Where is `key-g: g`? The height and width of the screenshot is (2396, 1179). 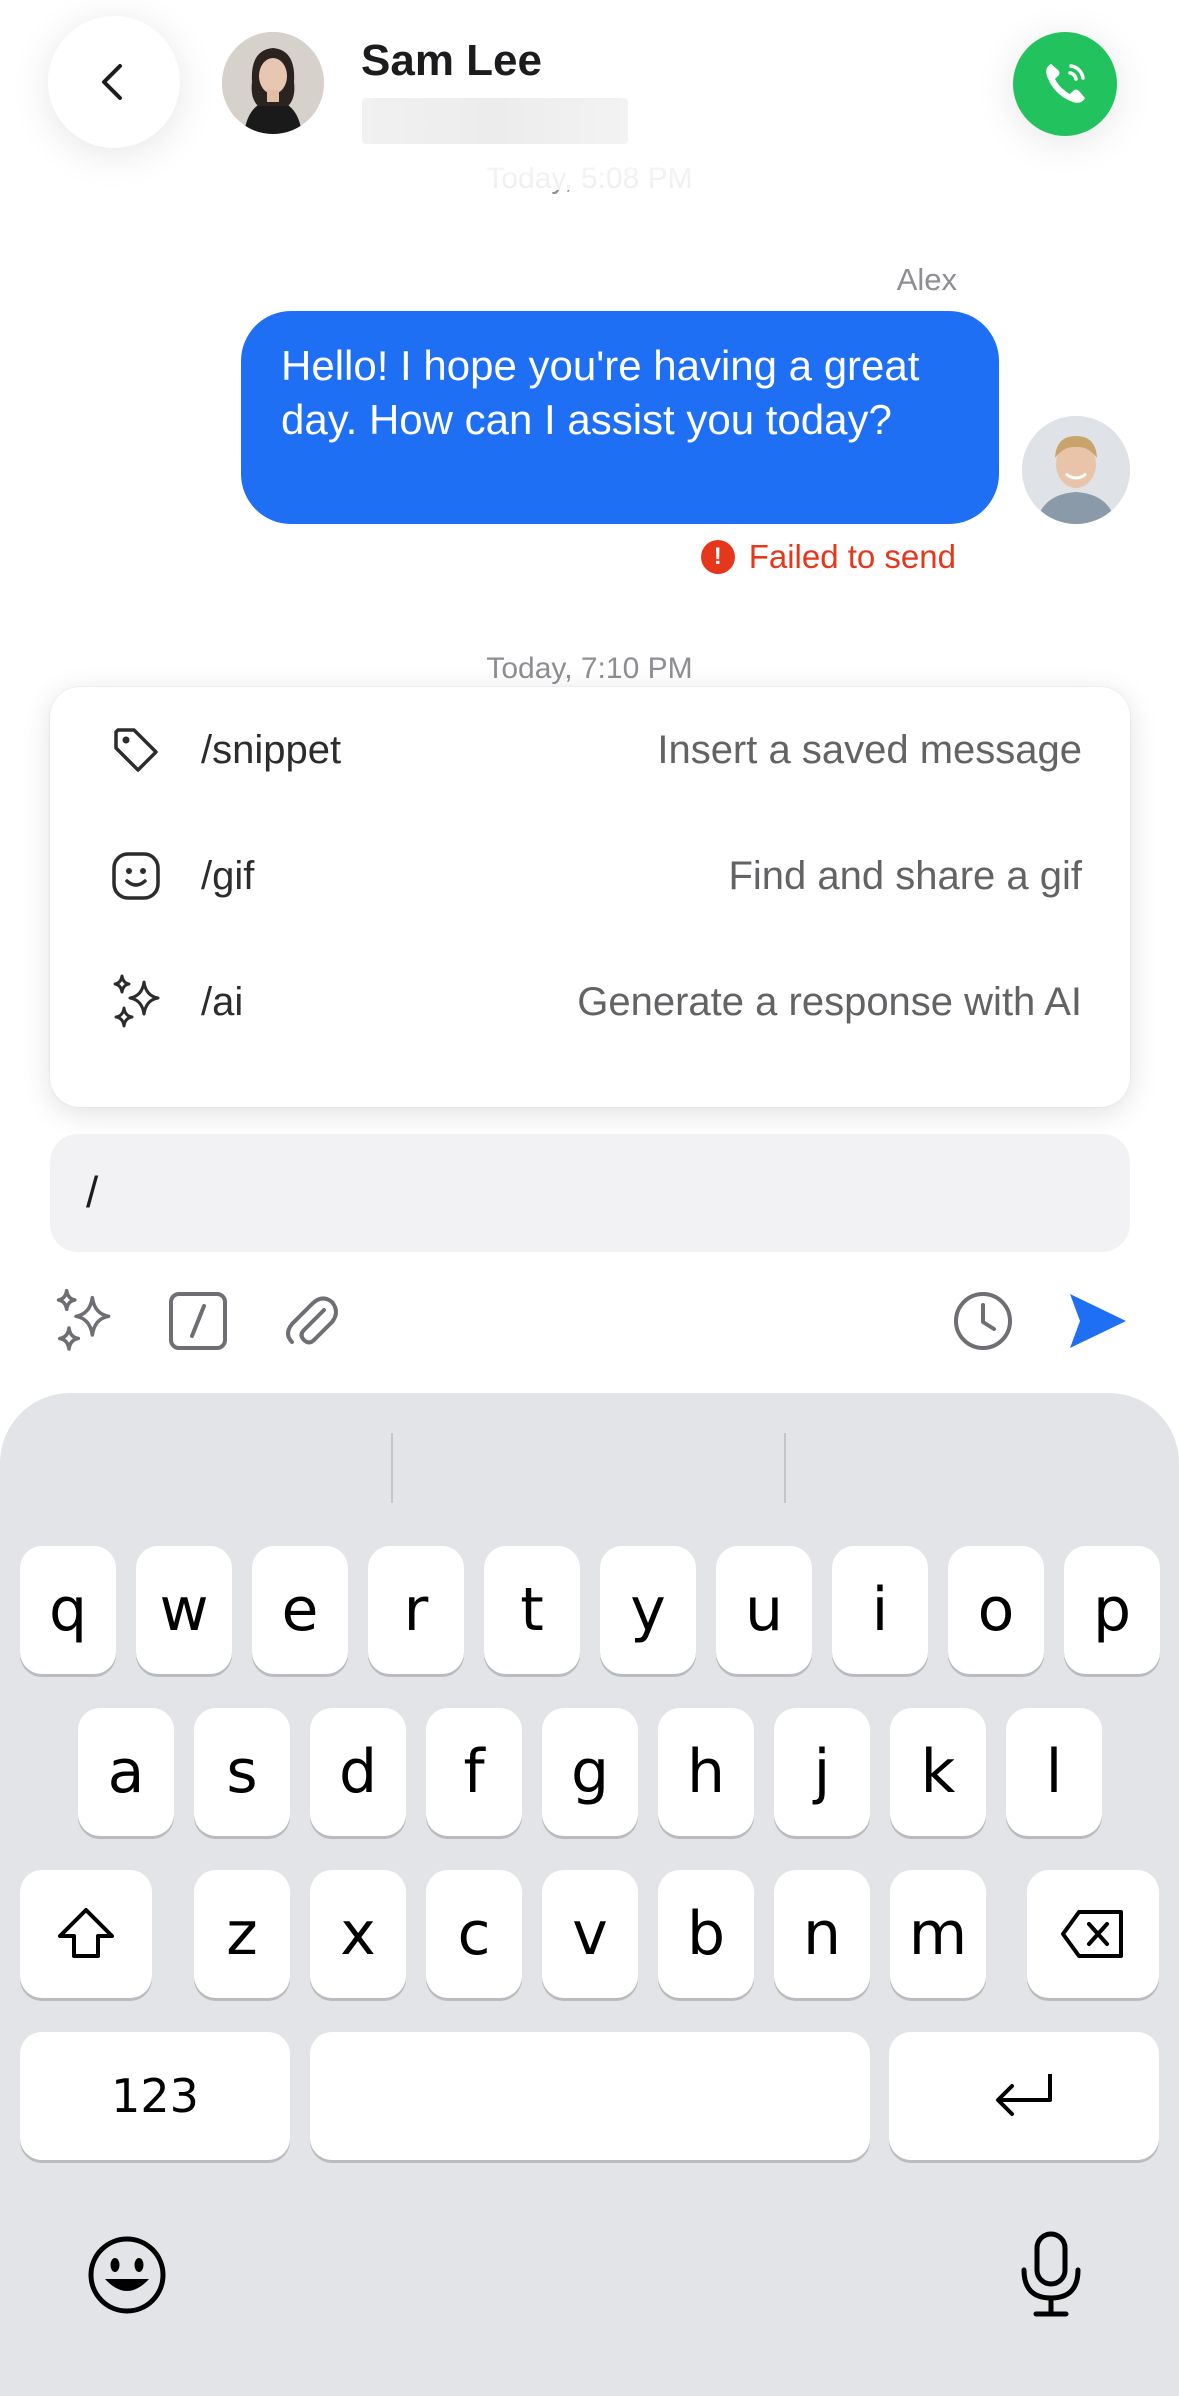
key-g: g is located at coordinates (590, 1772).